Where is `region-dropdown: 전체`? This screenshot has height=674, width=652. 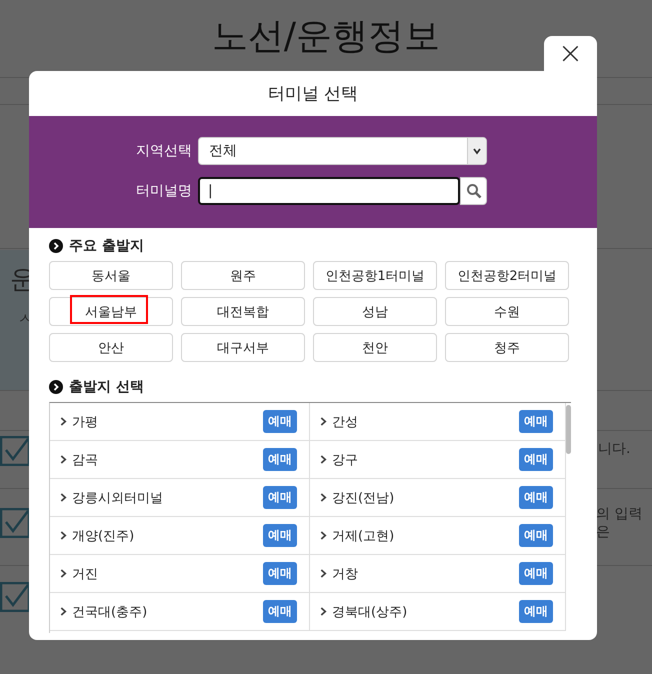 region-dropdown: 전체 is located at coordinates (342, 151).